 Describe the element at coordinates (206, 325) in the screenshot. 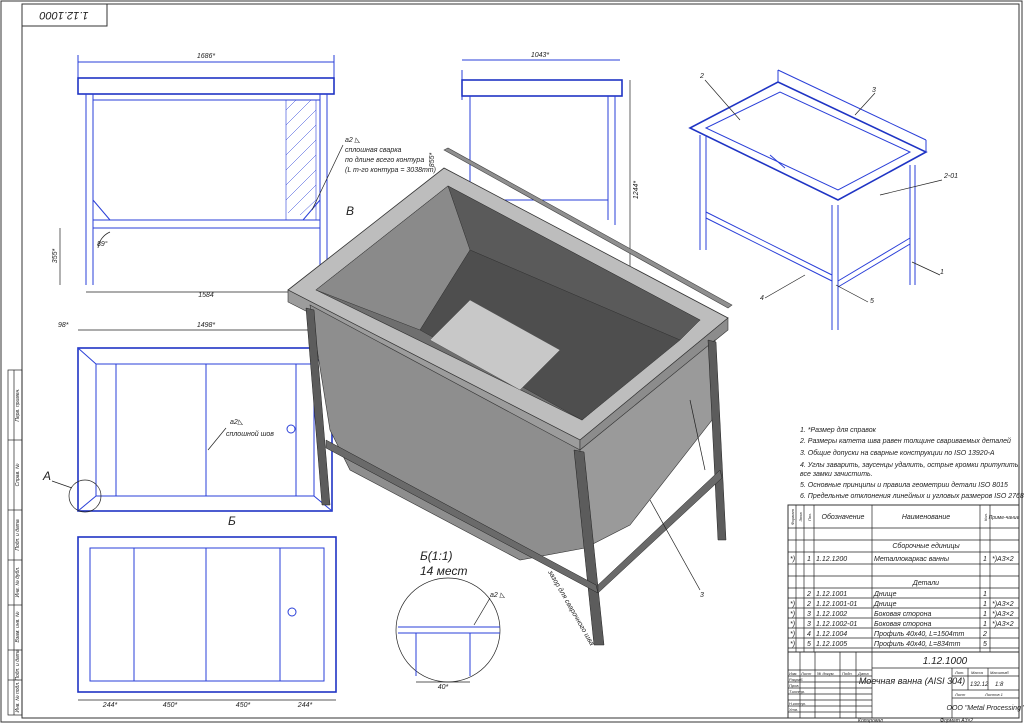

I see `dim-plan-width: 1498*` at that location.